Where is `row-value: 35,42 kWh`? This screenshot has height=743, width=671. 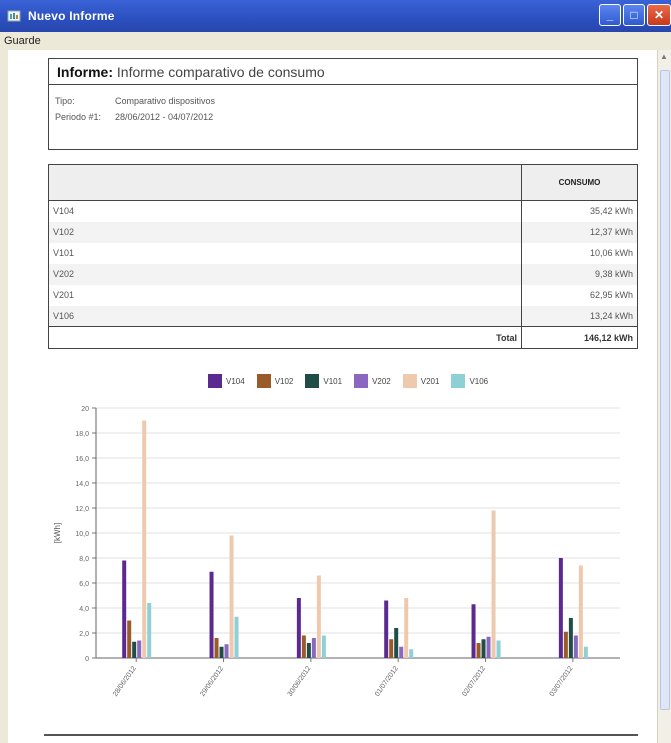
row-value: 35,42 kWh is located at coordinates (579, 211).